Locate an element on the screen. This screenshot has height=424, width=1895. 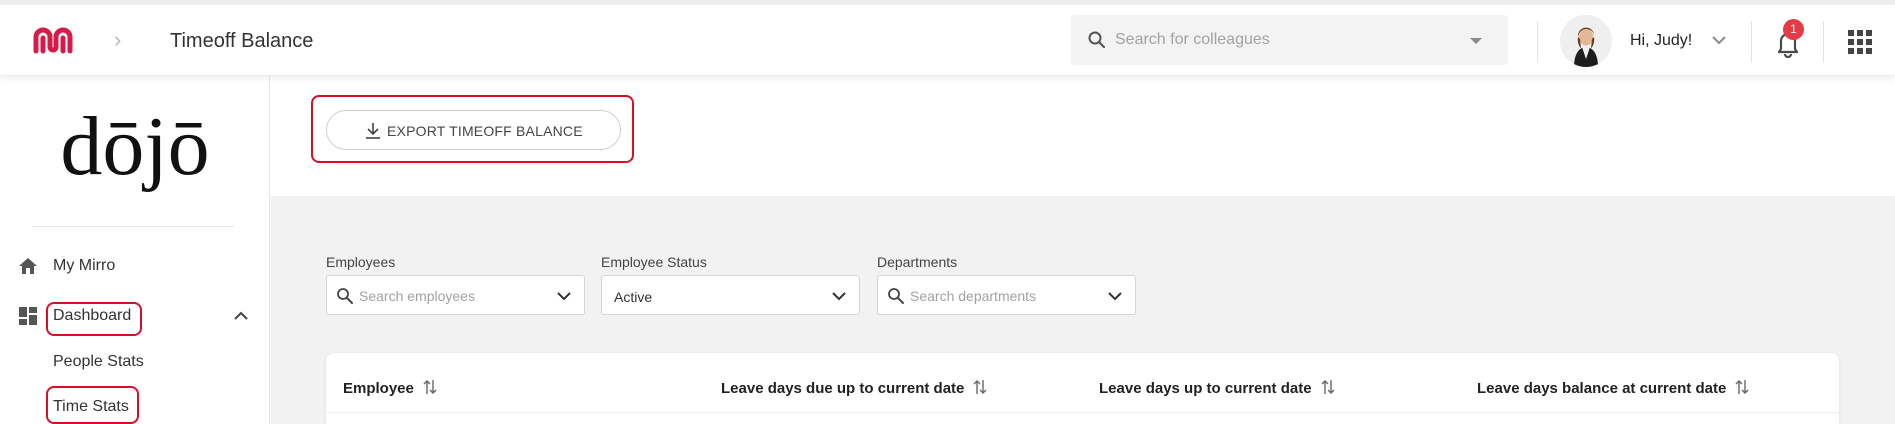
employees-filter-label: Employees is located at coordinates (361, 262).